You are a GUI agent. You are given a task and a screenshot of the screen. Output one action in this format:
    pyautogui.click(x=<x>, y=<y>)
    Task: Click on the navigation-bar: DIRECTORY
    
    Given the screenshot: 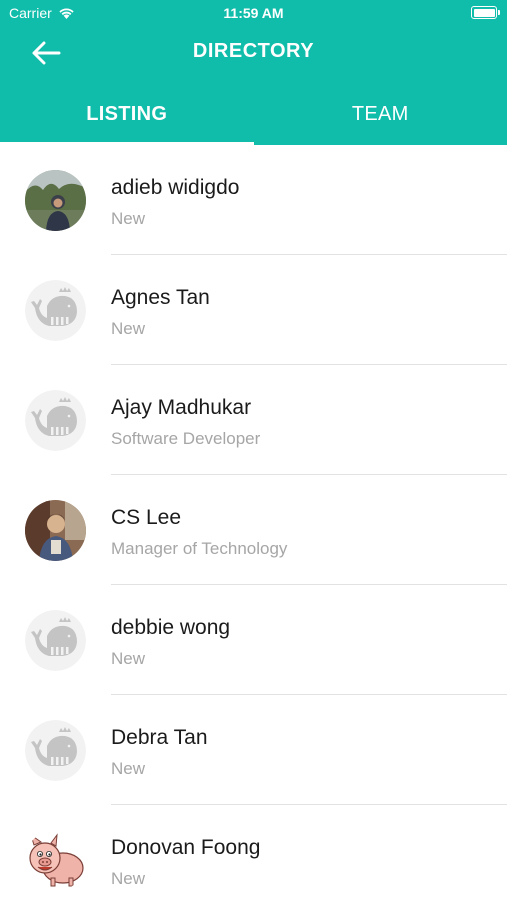 What is the action you would take?
    pyautogui.click(x=253, y=53)
    